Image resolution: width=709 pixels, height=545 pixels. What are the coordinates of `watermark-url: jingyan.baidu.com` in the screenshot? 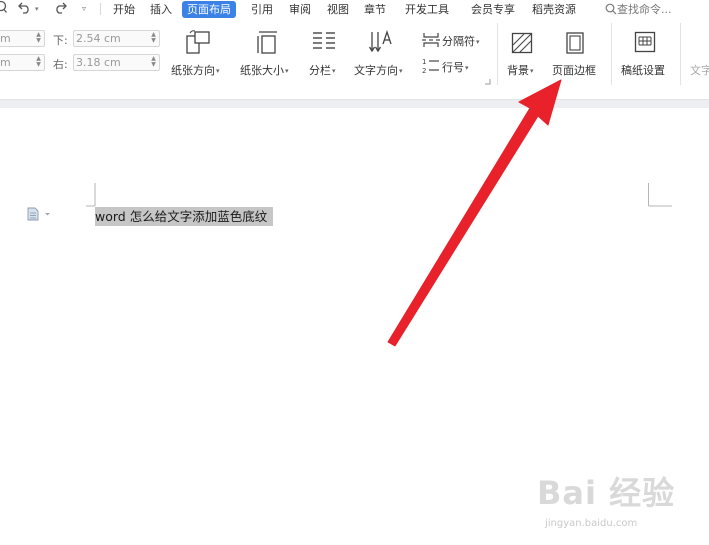 It's located at (591, 523).